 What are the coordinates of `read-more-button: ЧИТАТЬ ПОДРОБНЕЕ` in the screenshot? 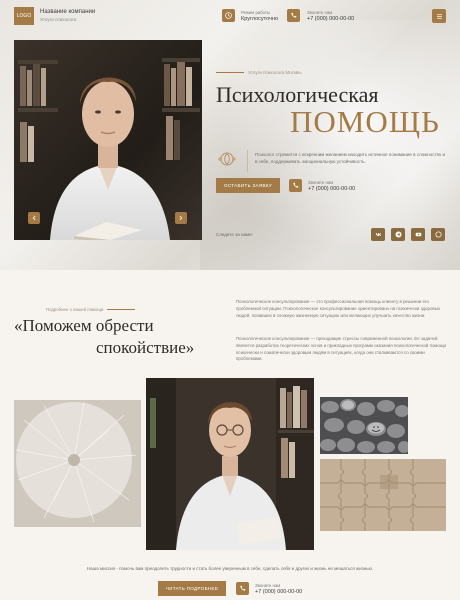 It's located at (192, 588).